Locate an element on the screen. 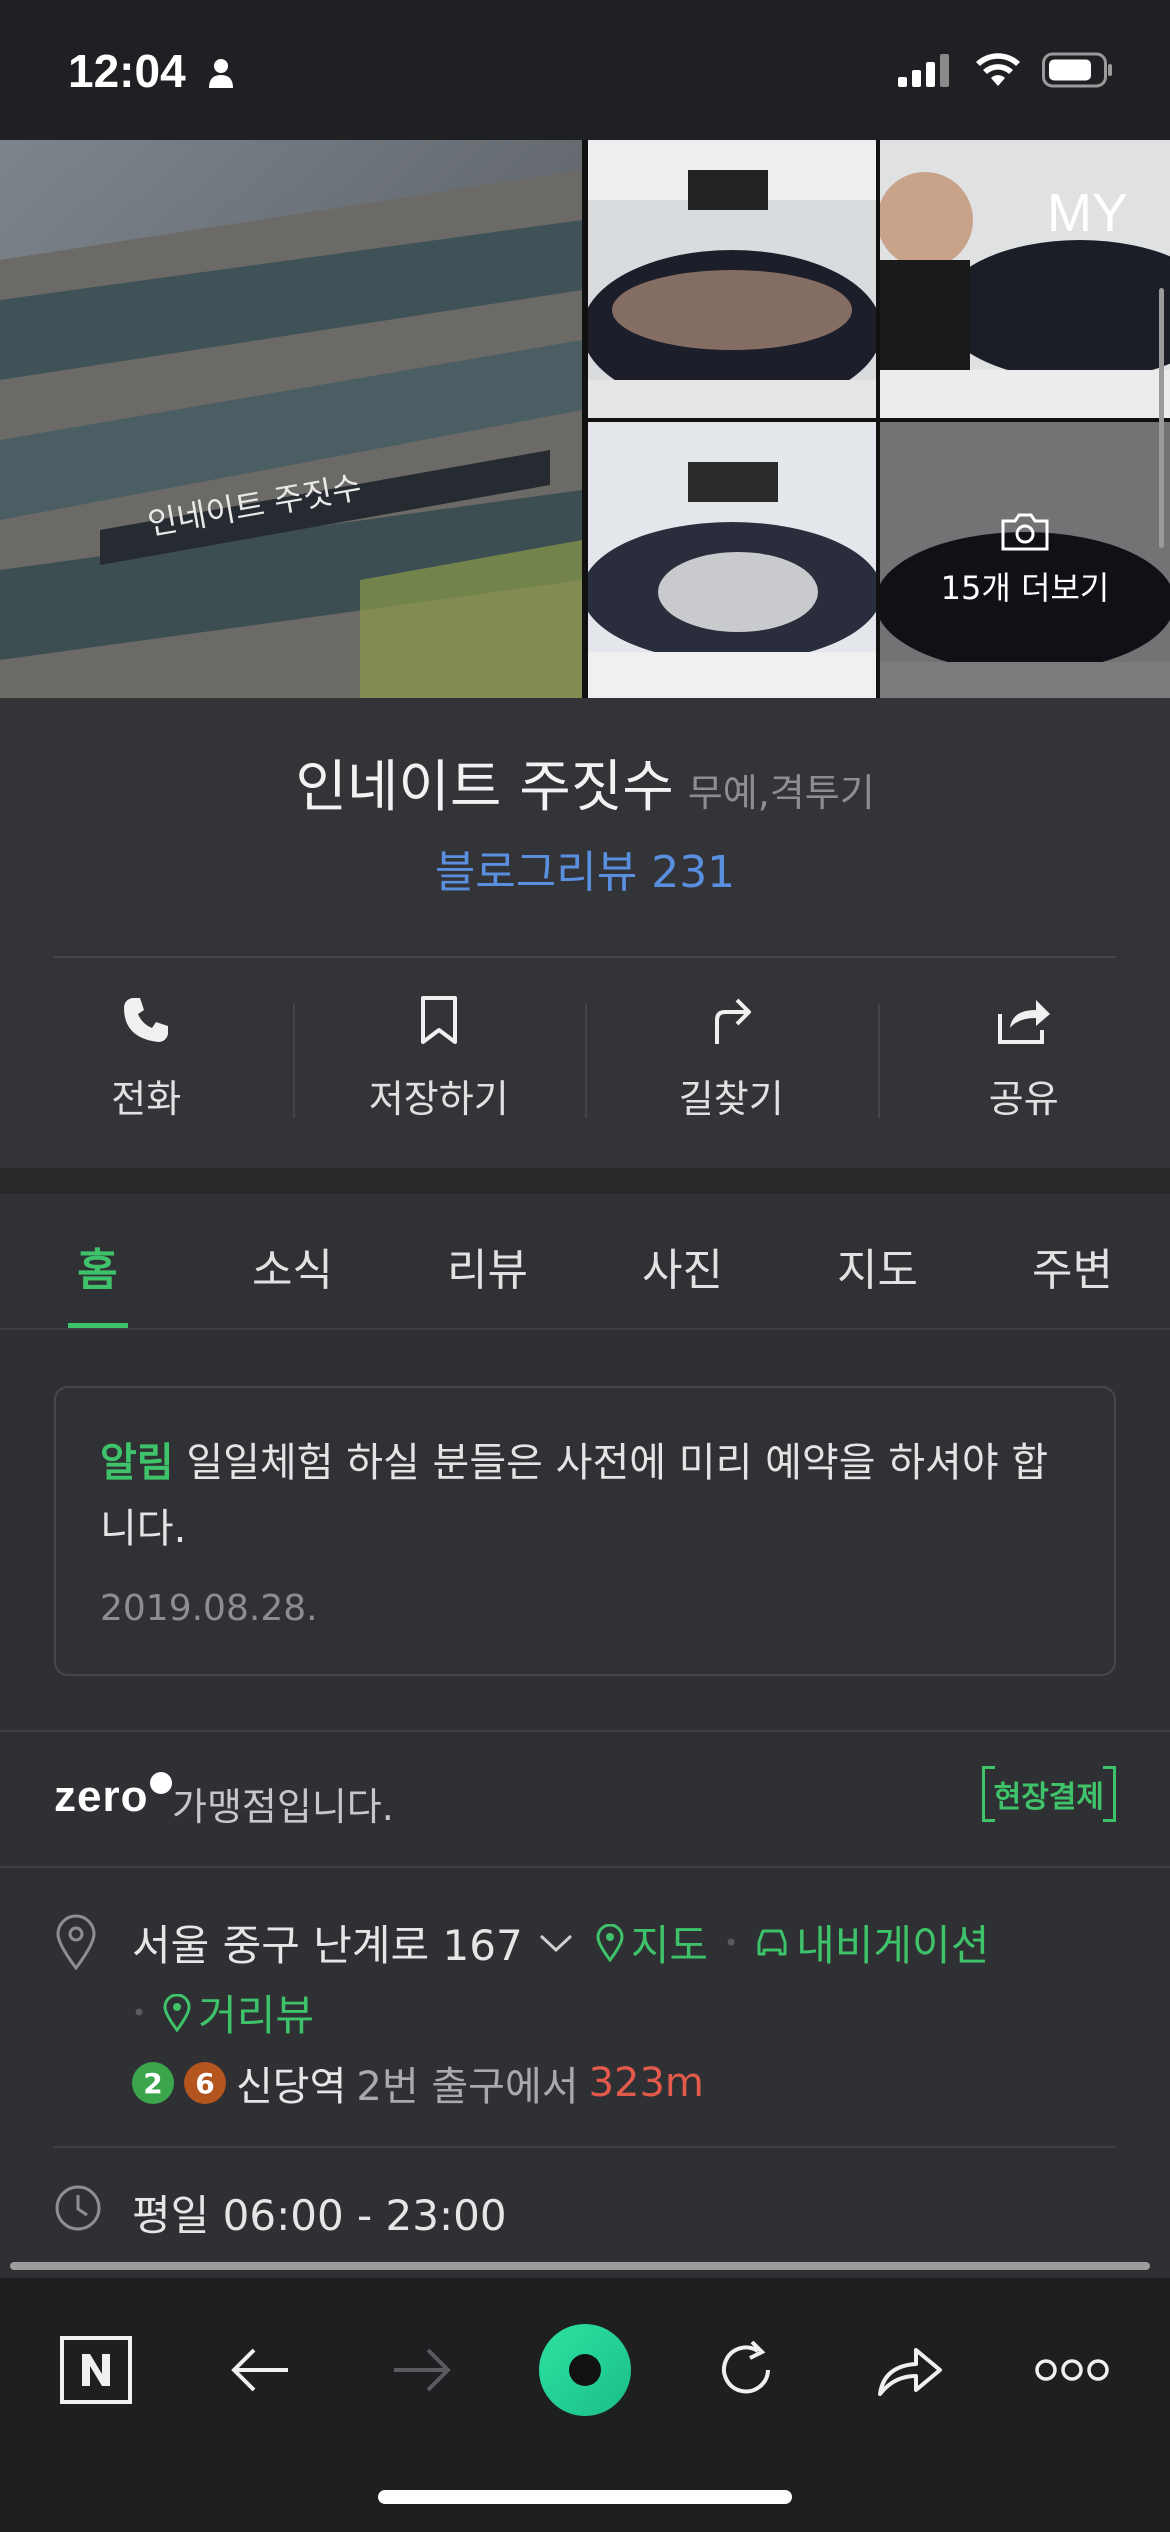 This screenshot has height=2532, width=1170. main-photo-building: 인네이트 주짓수 is located at coordinates (291, 419).